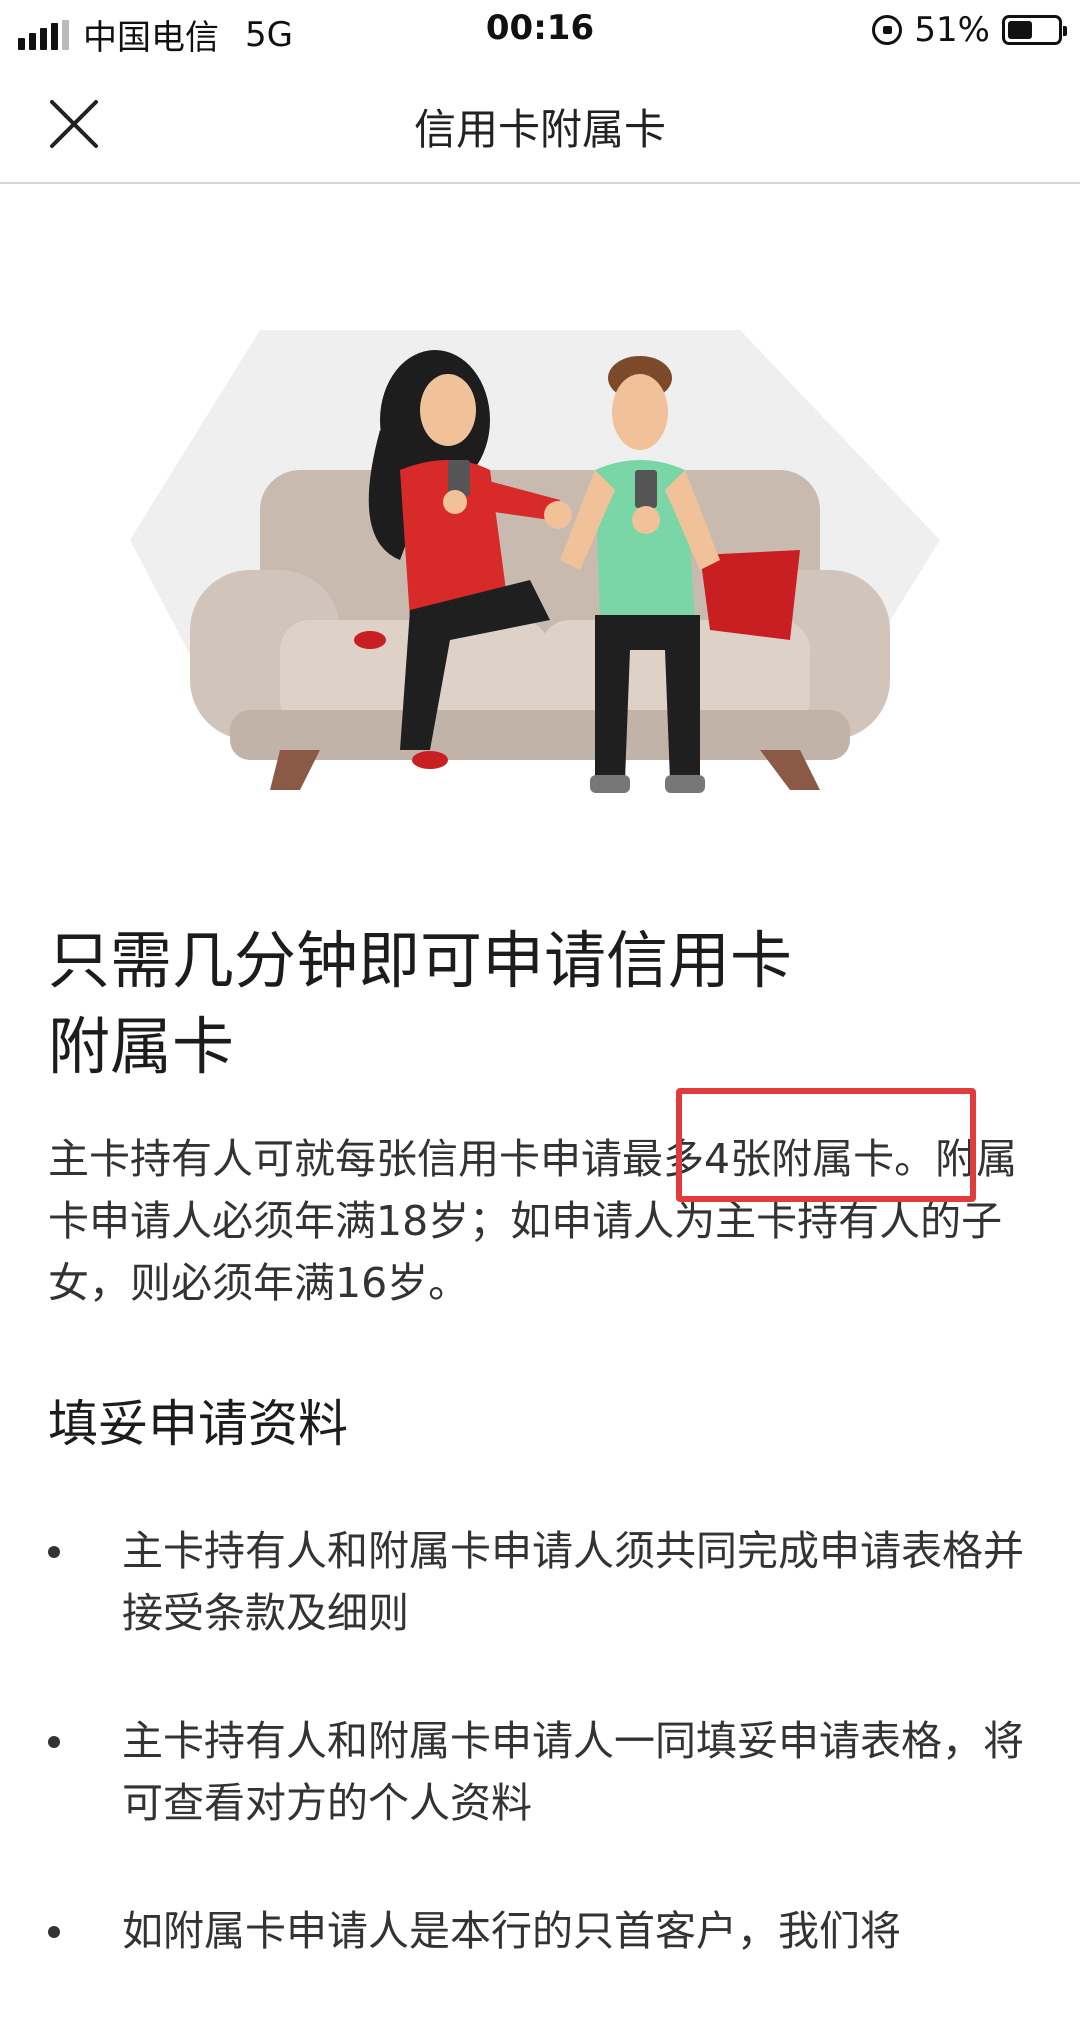 The image size is (1080, 2028). Describe the element at coordinates (538, 1004) in the screenshot. I see `headline: 只需几分钟即可申请信用卡 附属卡` at that location.